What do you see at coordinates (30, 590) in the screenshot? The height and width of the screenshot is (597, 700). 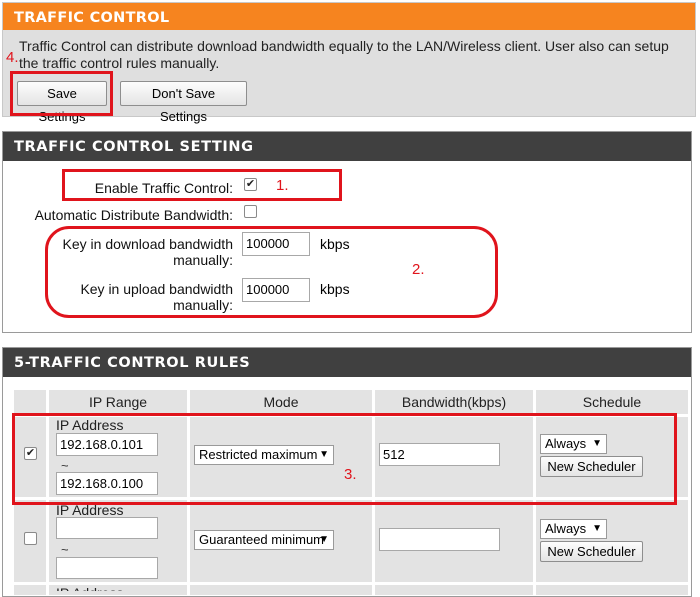 I see `table-row` at bounding box center [30, 590].